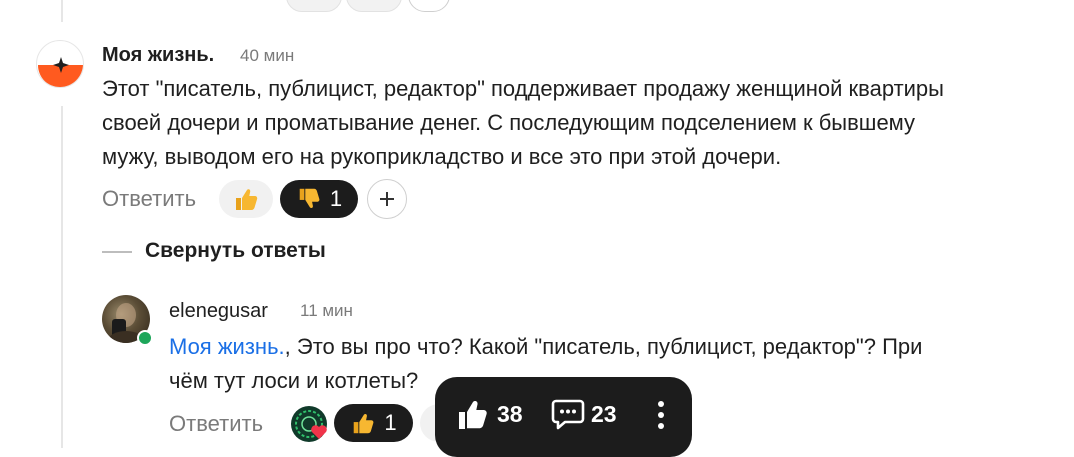 The height and width of the screenshot is (457, 1074). What do you see at coordinates (267, 55) in the screenshot?
I see `comment-time: 40 мин` at bounding box center [267, 55].